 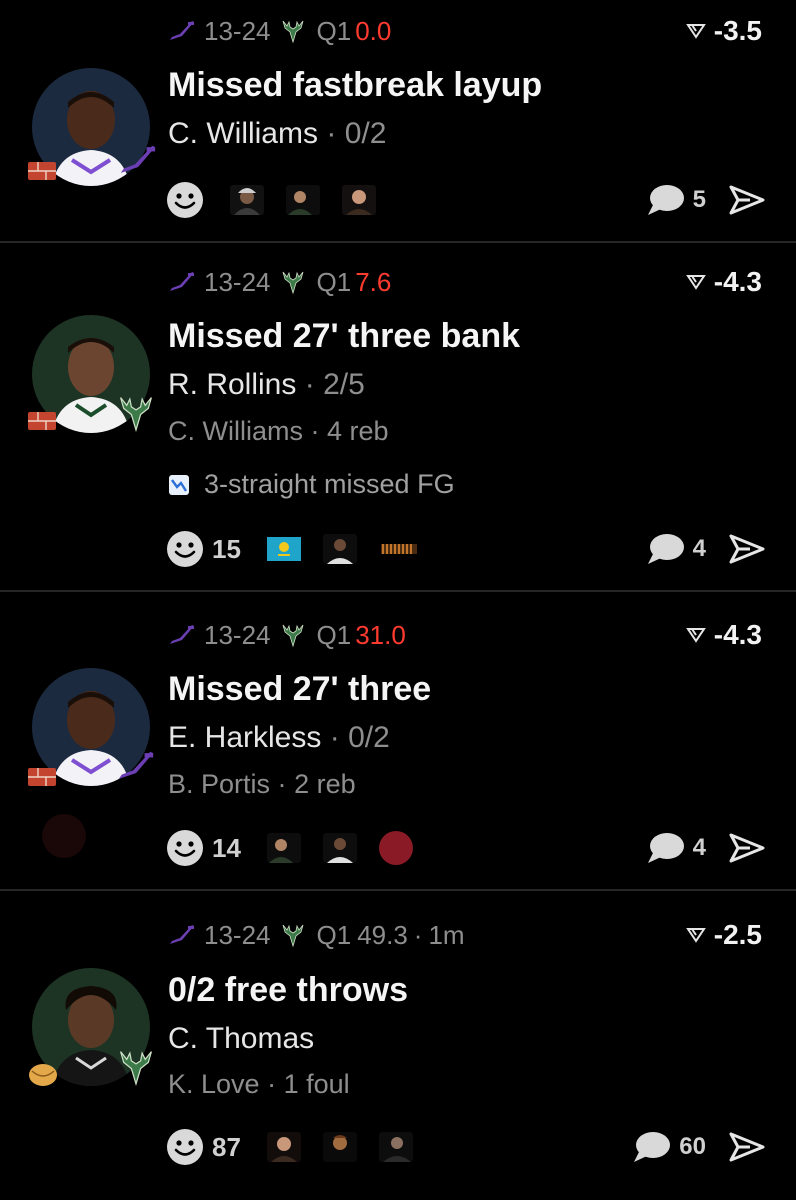 What do you see at coordinates (329, 484) in the screenshot?
I see `streak-text: 3-straight missed FG` at bounding box center [329, 484].